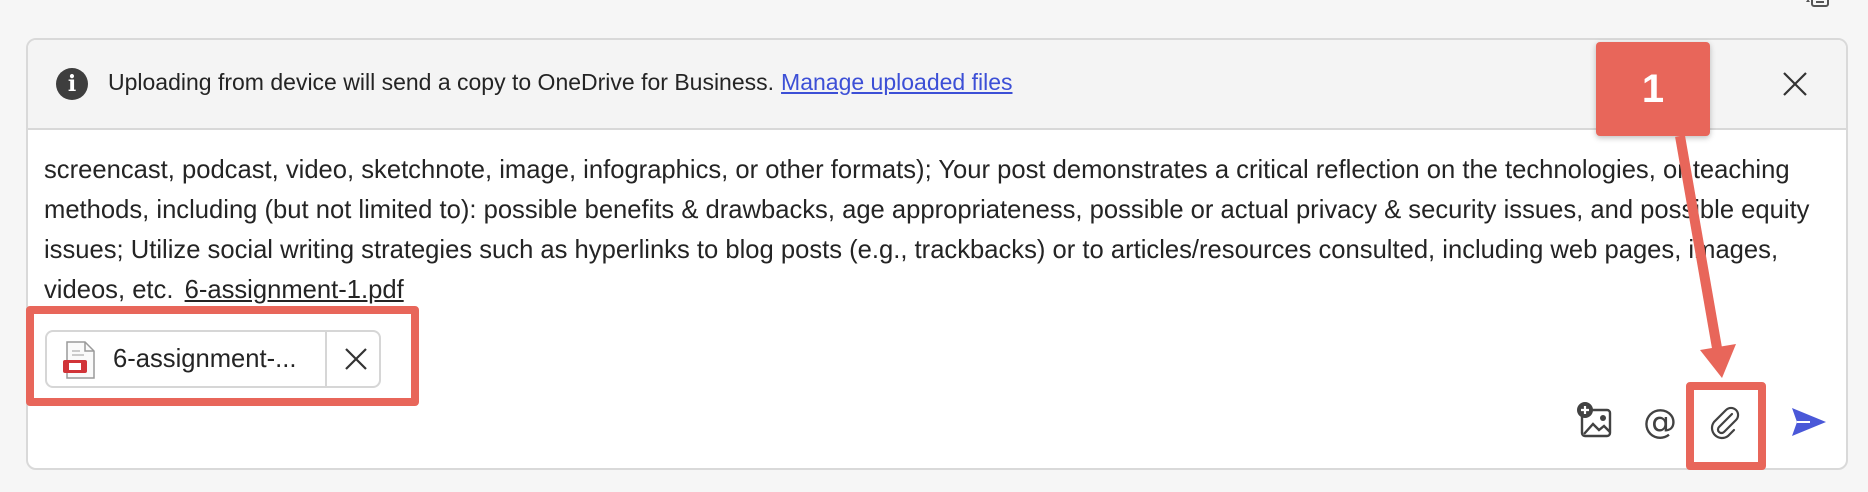 This screenshot has width=1868, height=492. What do you see at coordinates (1660, 422) in the screenshot?
I see `mention-button: @` at bounding box center [1660, 422].